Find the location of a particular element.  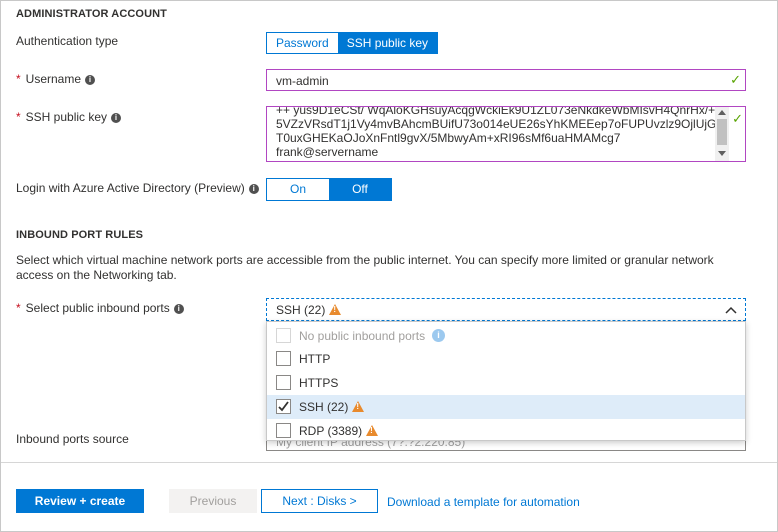

port-option-ssh: SSH (22) is located at coordinates (506, 407).